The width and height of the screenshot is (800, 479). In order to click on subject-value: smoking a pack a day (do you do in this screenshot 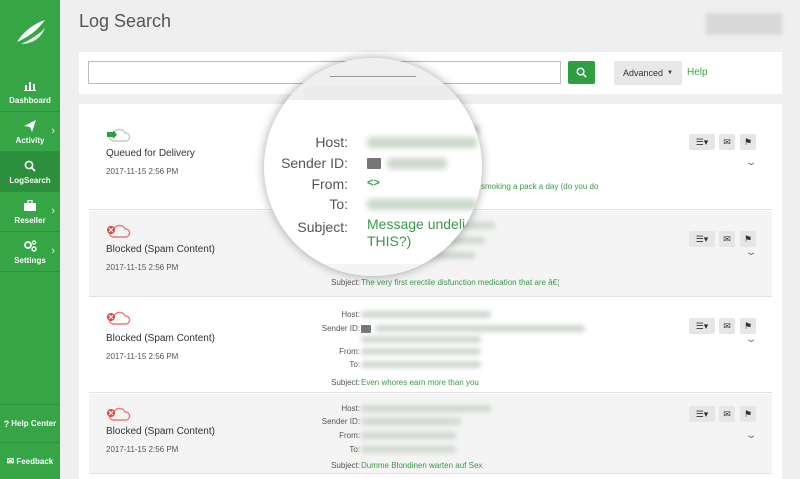, I will do `click(540, 186)`.